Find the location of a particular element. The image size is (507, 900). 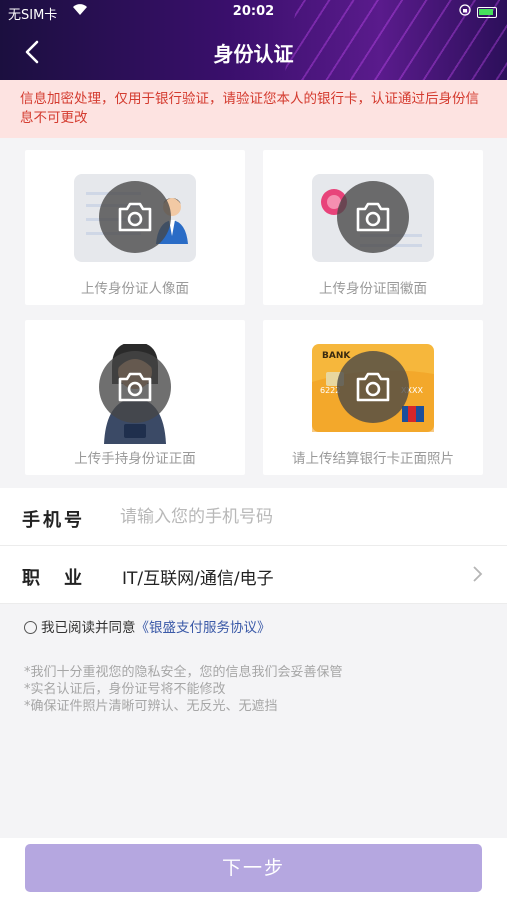

job-row: 职 业 IT/互联网/通信/电子 is located at coordinates (253, 575).